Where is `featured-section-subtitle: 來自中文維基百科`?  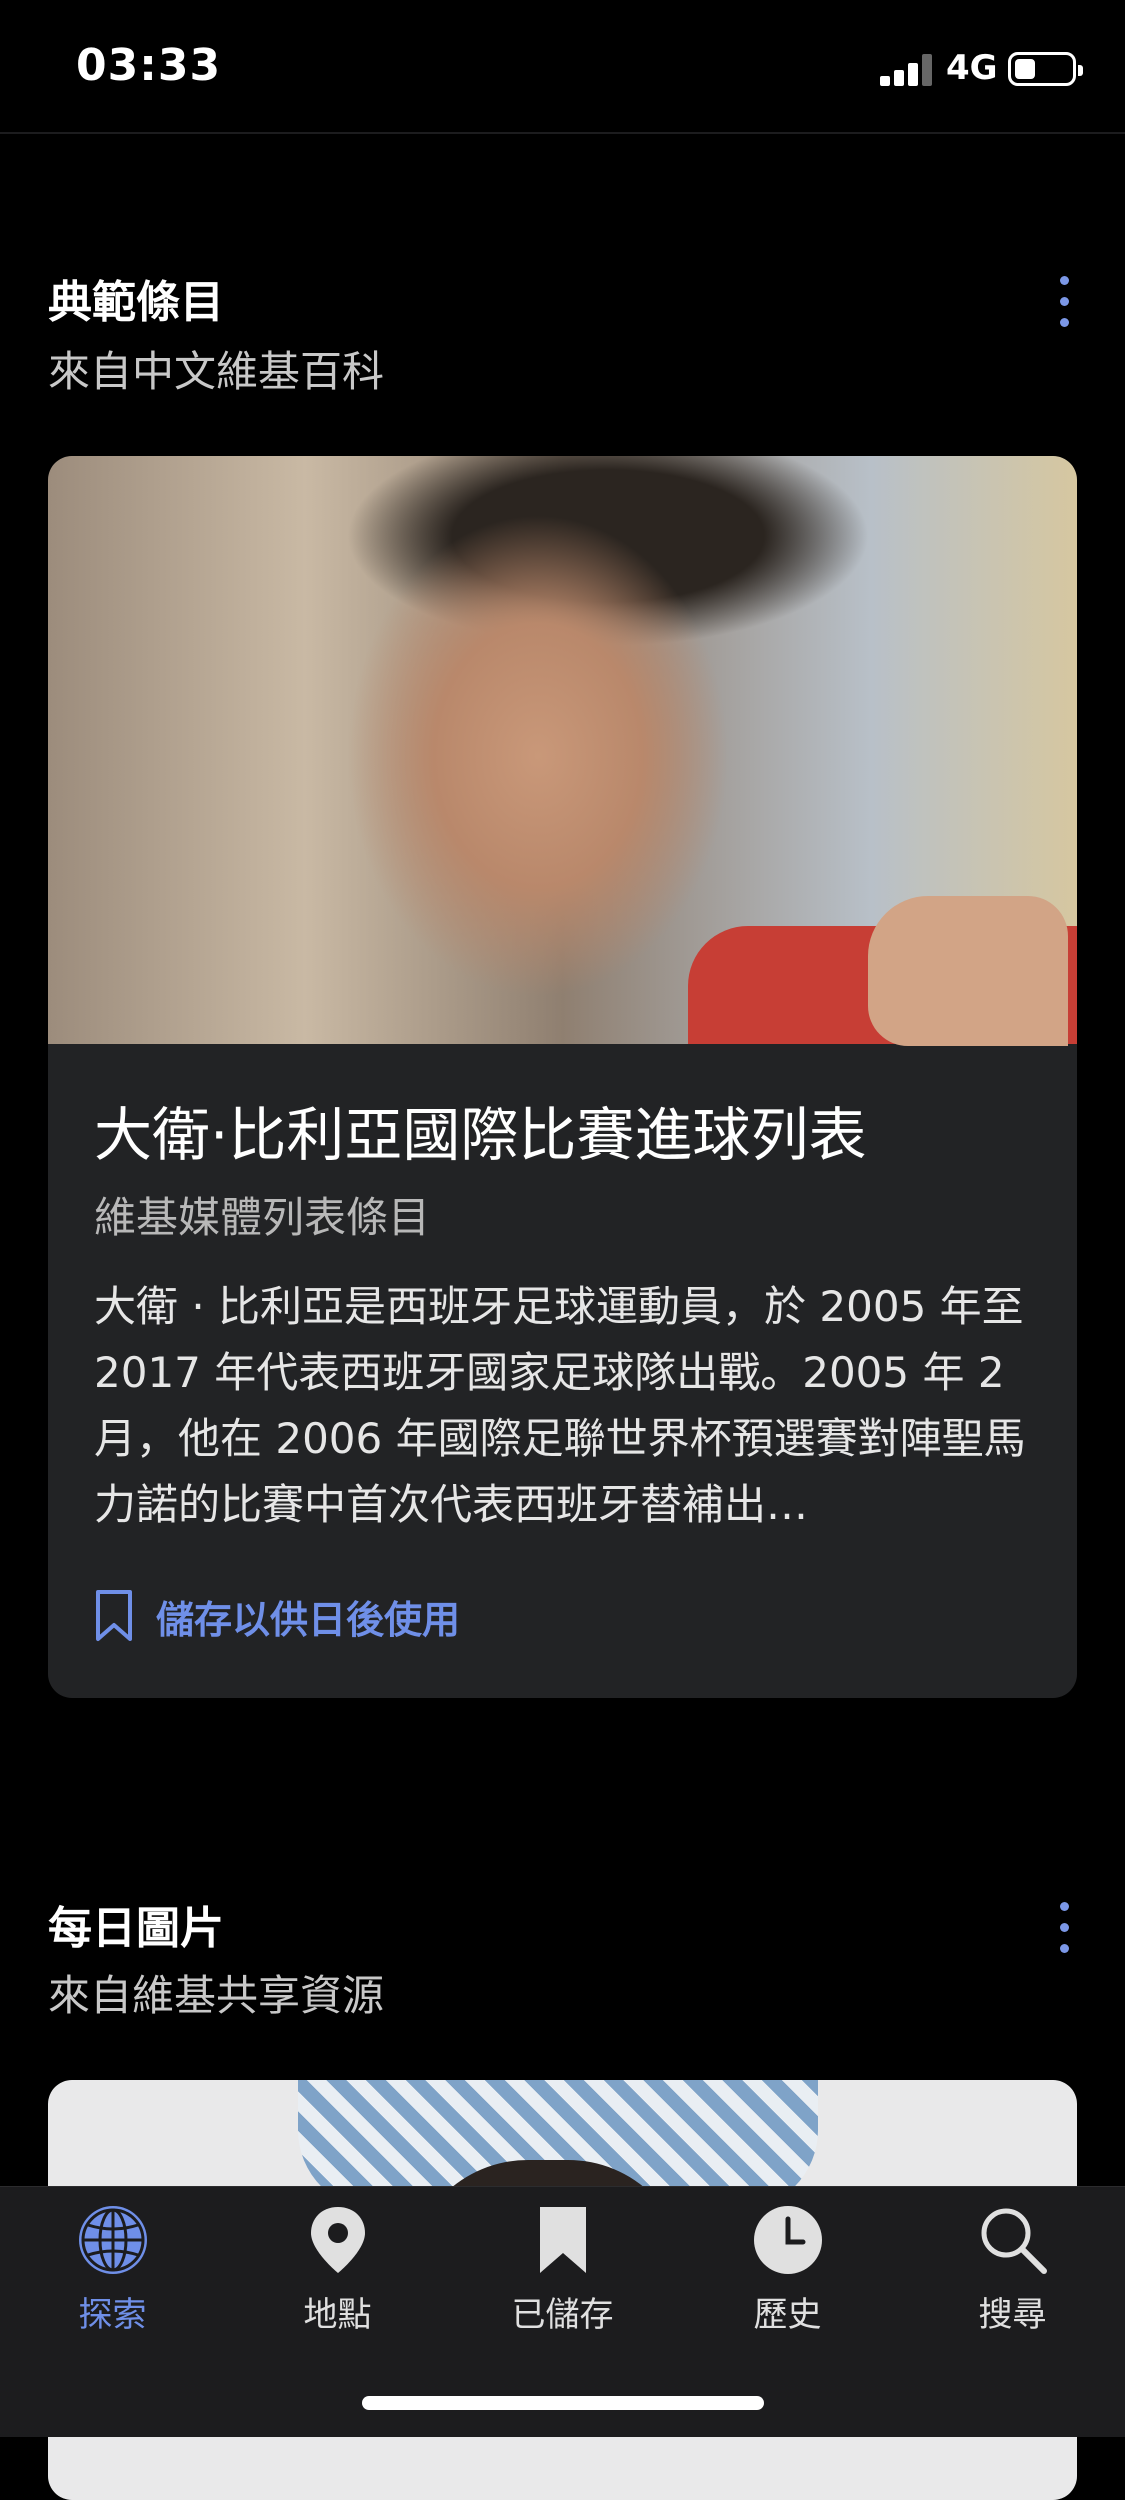 featured-section-subtitle: 來自中文維基百科 is located at coordinates (216, 371).